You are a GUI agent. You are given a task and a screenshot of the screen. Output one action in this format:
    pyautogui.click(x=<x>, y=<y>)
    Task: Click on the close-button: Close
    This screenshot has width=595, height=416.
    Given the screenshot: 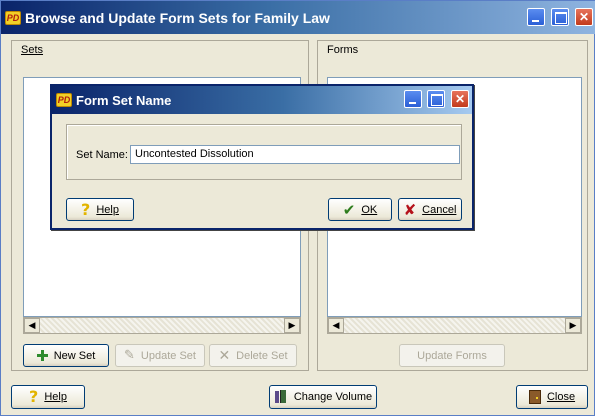 What is the action you would take?
    pyautogui.click(x=552, y=397)
    